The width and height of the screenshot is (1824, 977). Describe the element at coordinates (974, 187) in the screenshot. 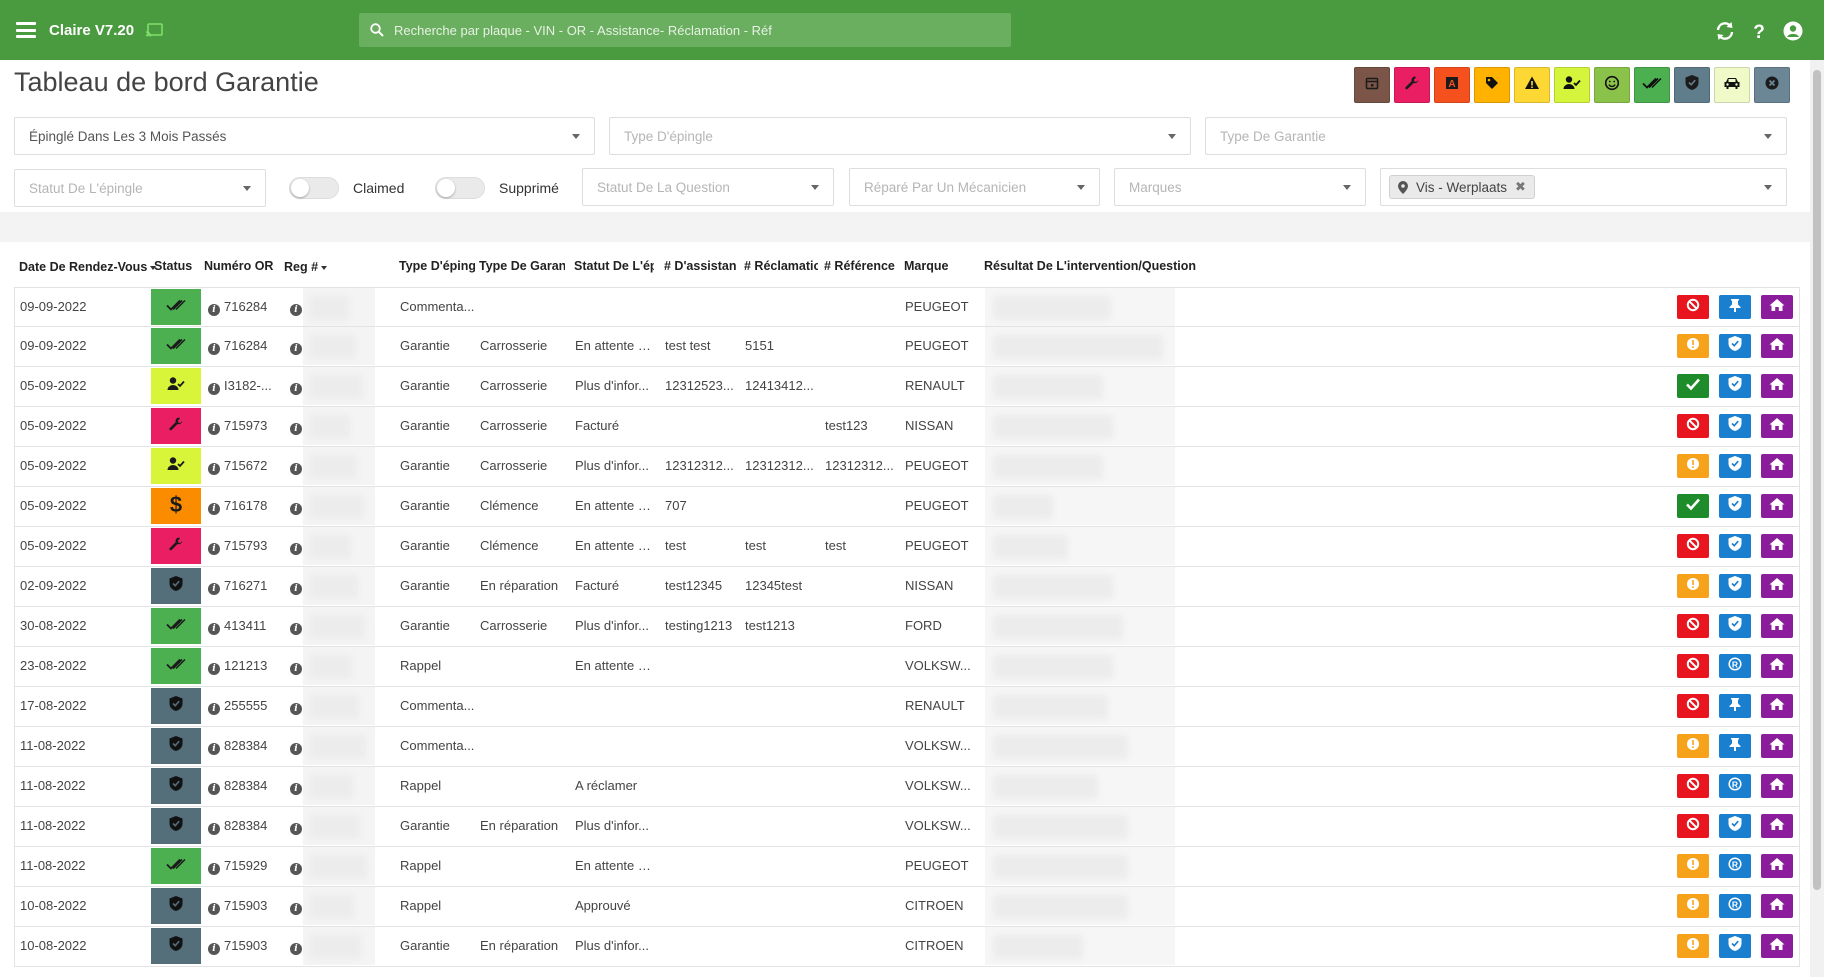

I see `repaired-by-select: Réparé Par Un Mécanicien` at that location.